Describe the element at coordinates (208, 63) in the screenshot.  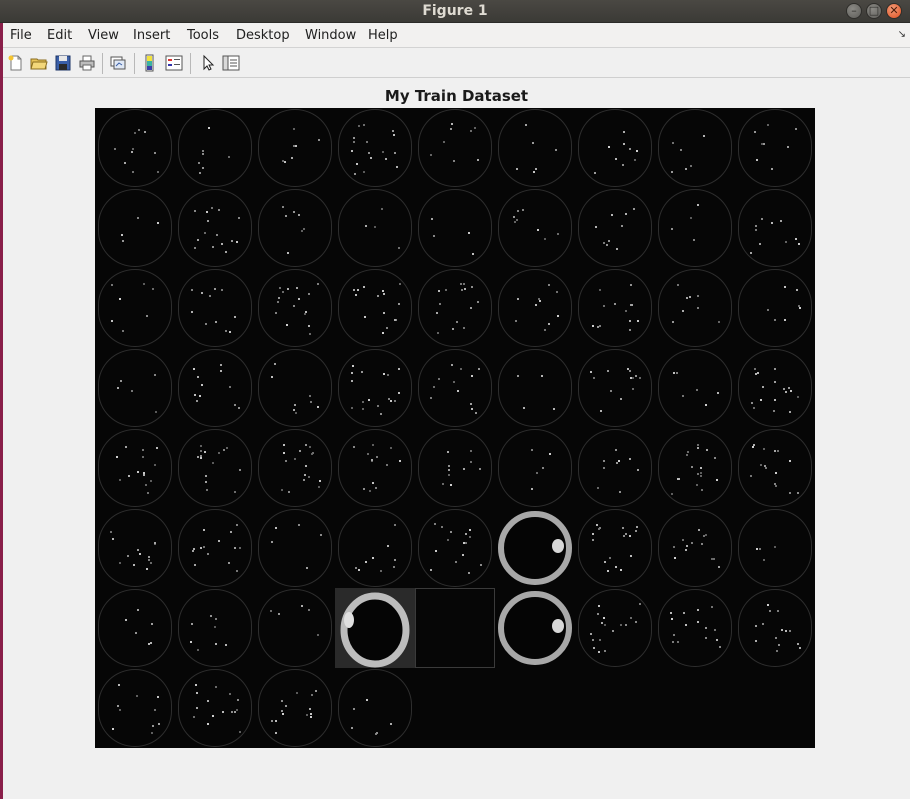
I see `pointer-icon` at that location.